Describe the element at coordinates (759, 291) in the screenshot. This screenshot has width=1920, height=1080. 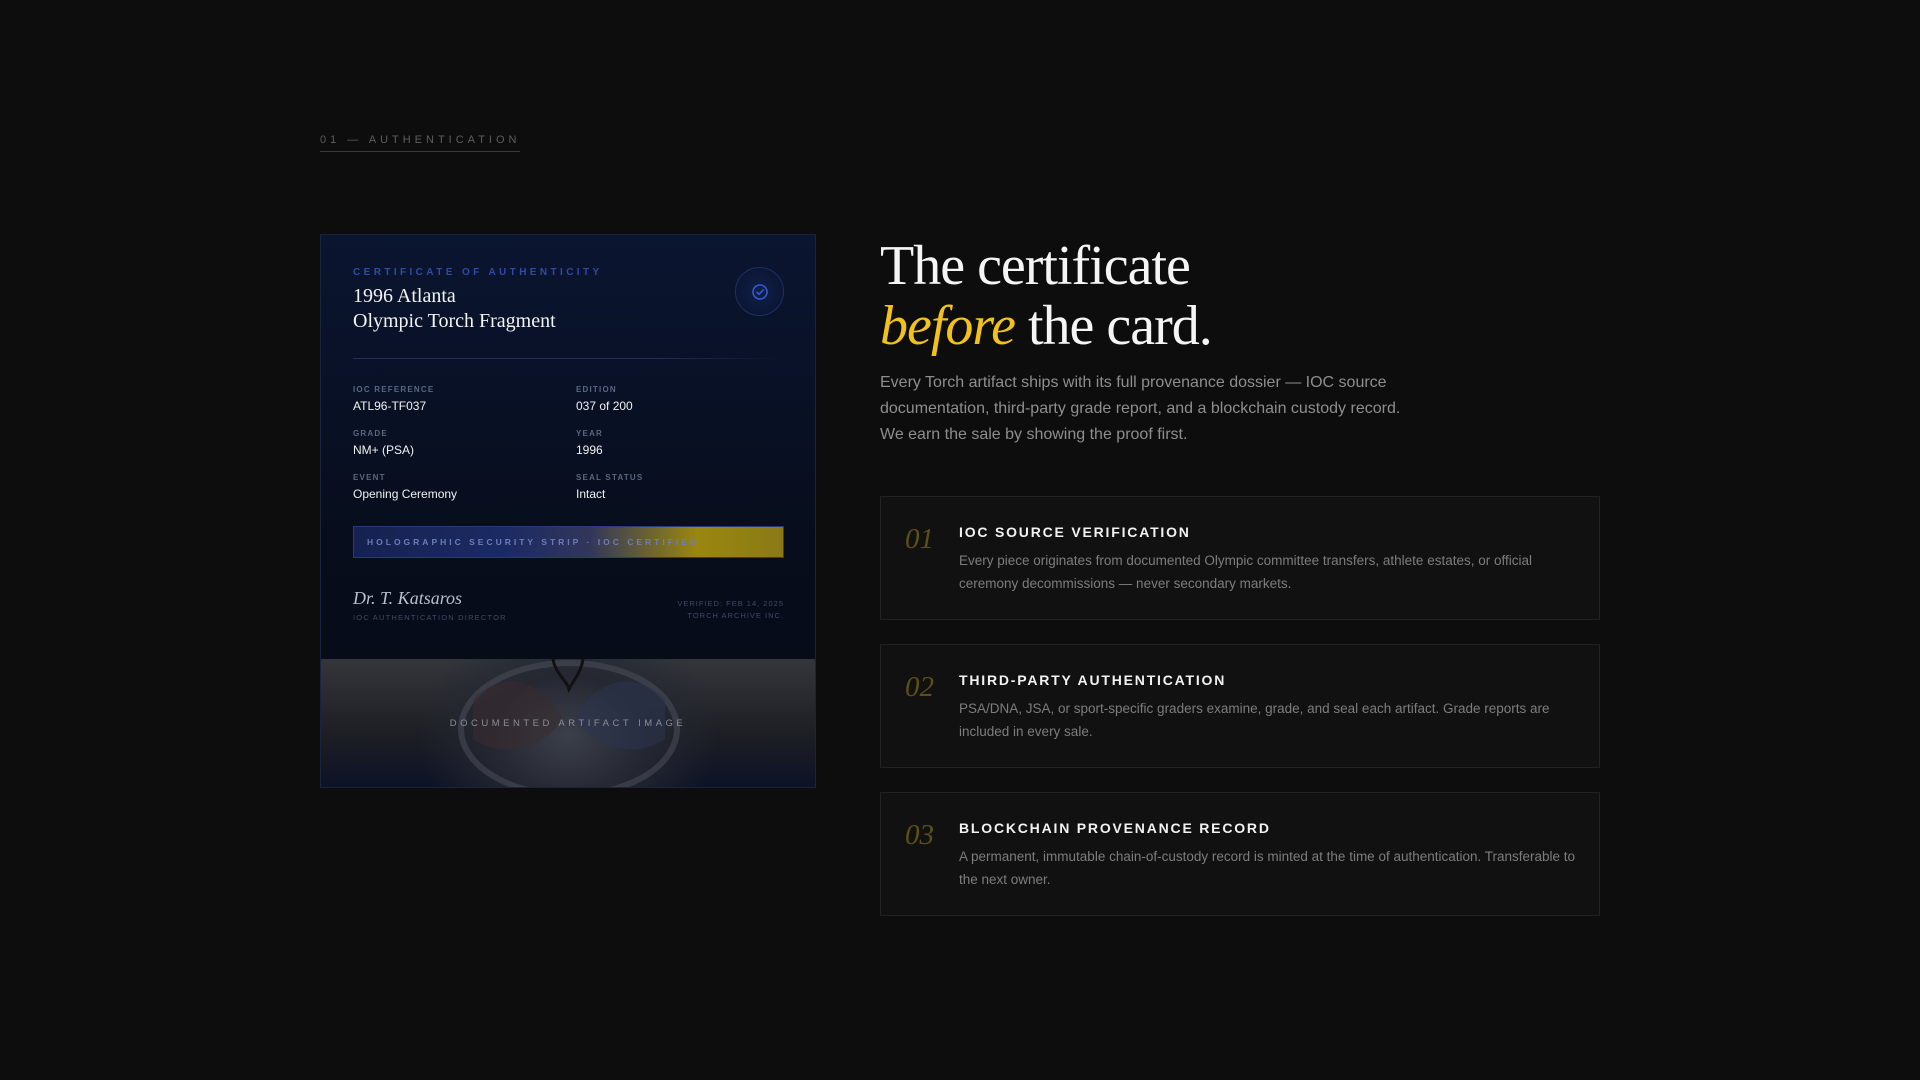
I see `check-circle-icon` at that location.